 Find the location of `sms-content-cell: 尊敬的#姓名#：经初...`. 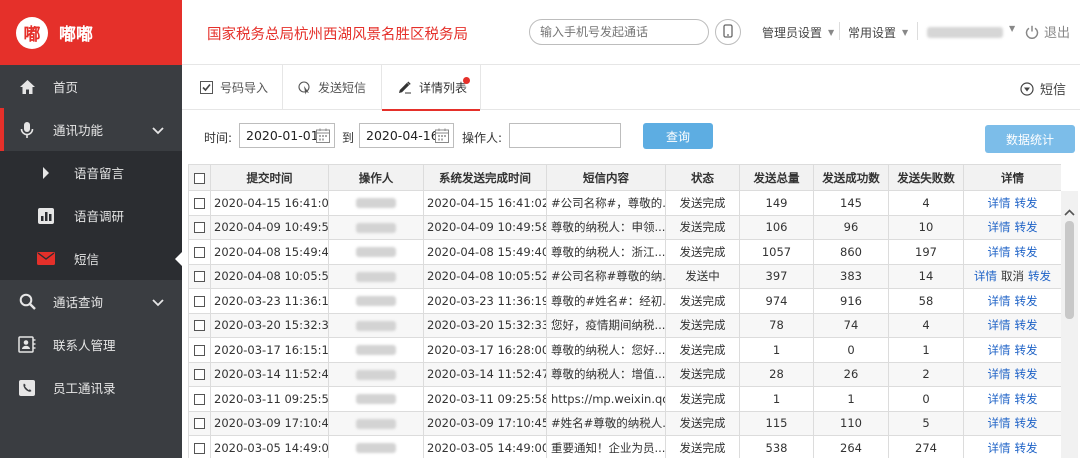

sms-content-cell: 尊敬的#姓名#：经初... is located at coordinates (606, 301).